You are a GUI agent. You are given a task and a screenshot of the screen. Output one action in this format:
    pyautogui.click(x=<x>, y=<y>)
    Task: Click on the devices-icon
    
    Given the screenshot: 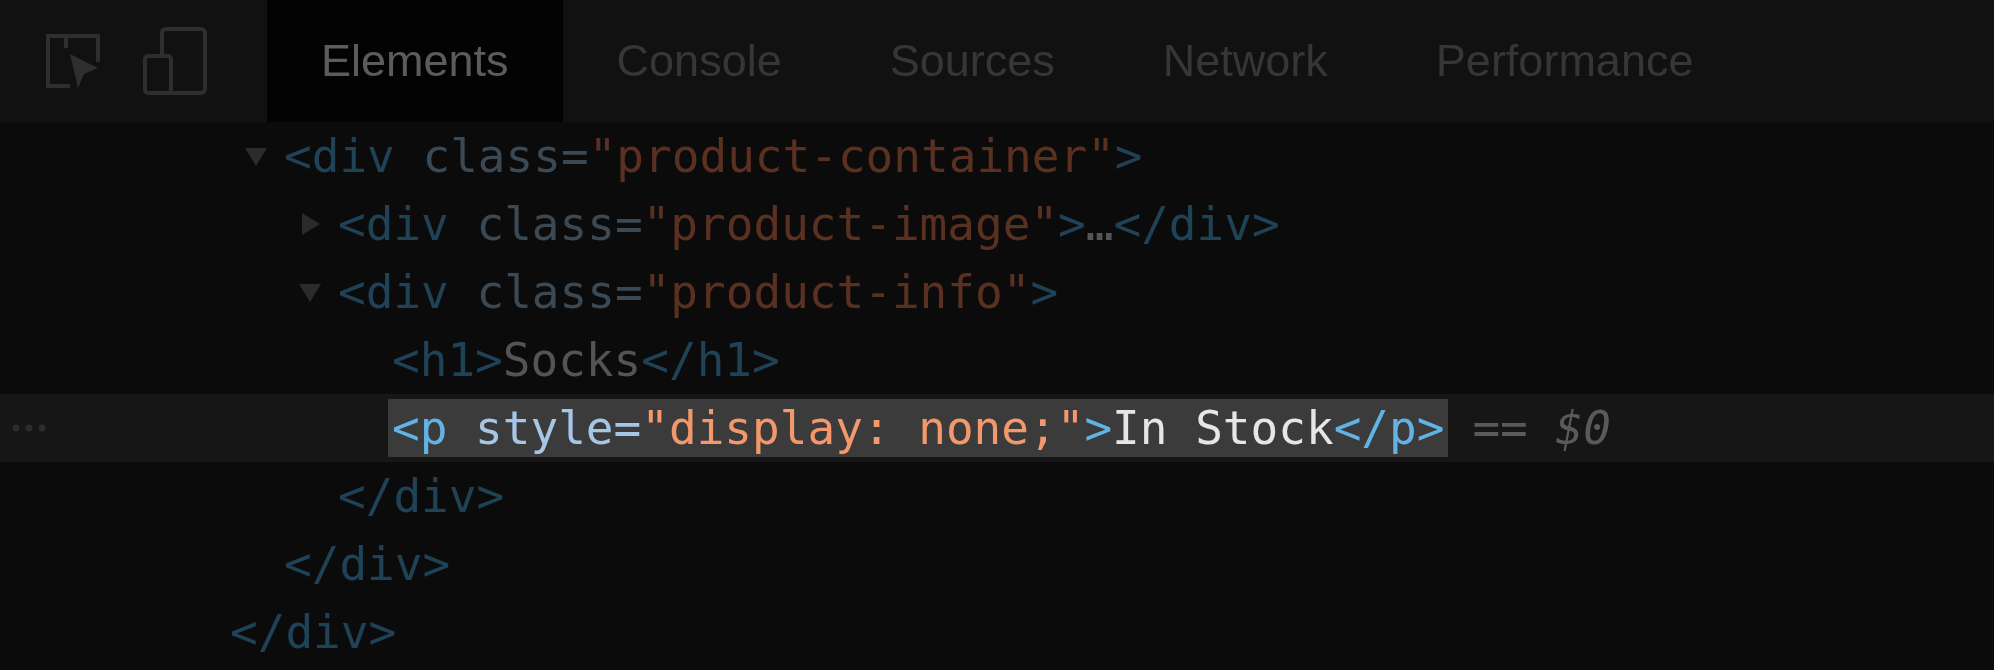 What is the action you would take?
    pyautogui.click(x=175, y=61)
    